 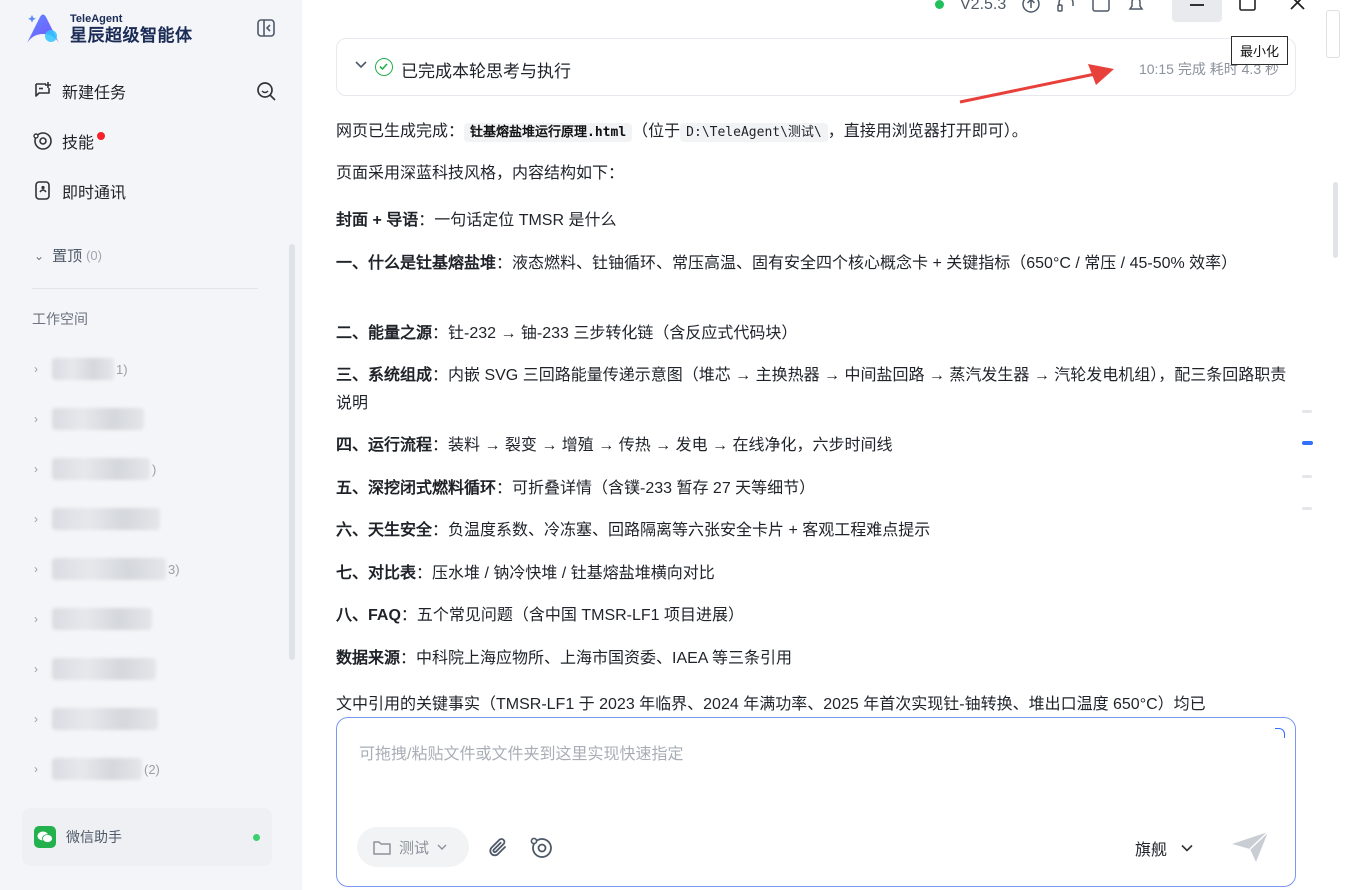 I want to click on bell-icon, so click(x=1136, y=7).